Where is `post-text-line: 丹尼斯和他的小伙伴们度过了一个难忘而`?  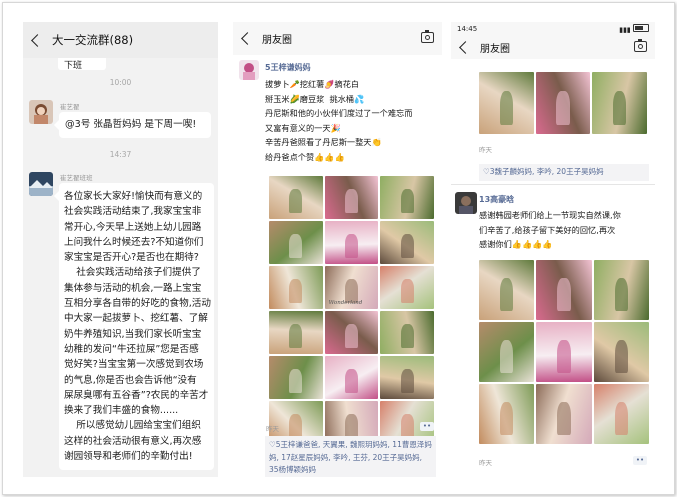 post-text-line: 丹尼斯和他的小伙伴们度过了一个难忘而 is located at coordinates (339, 113).